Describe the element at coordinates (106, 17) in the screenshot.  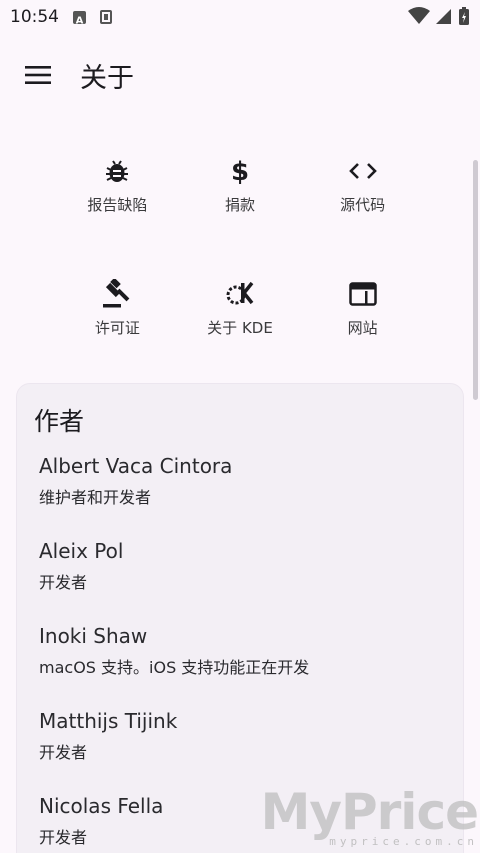
I see `notification-app-icon` at that location.